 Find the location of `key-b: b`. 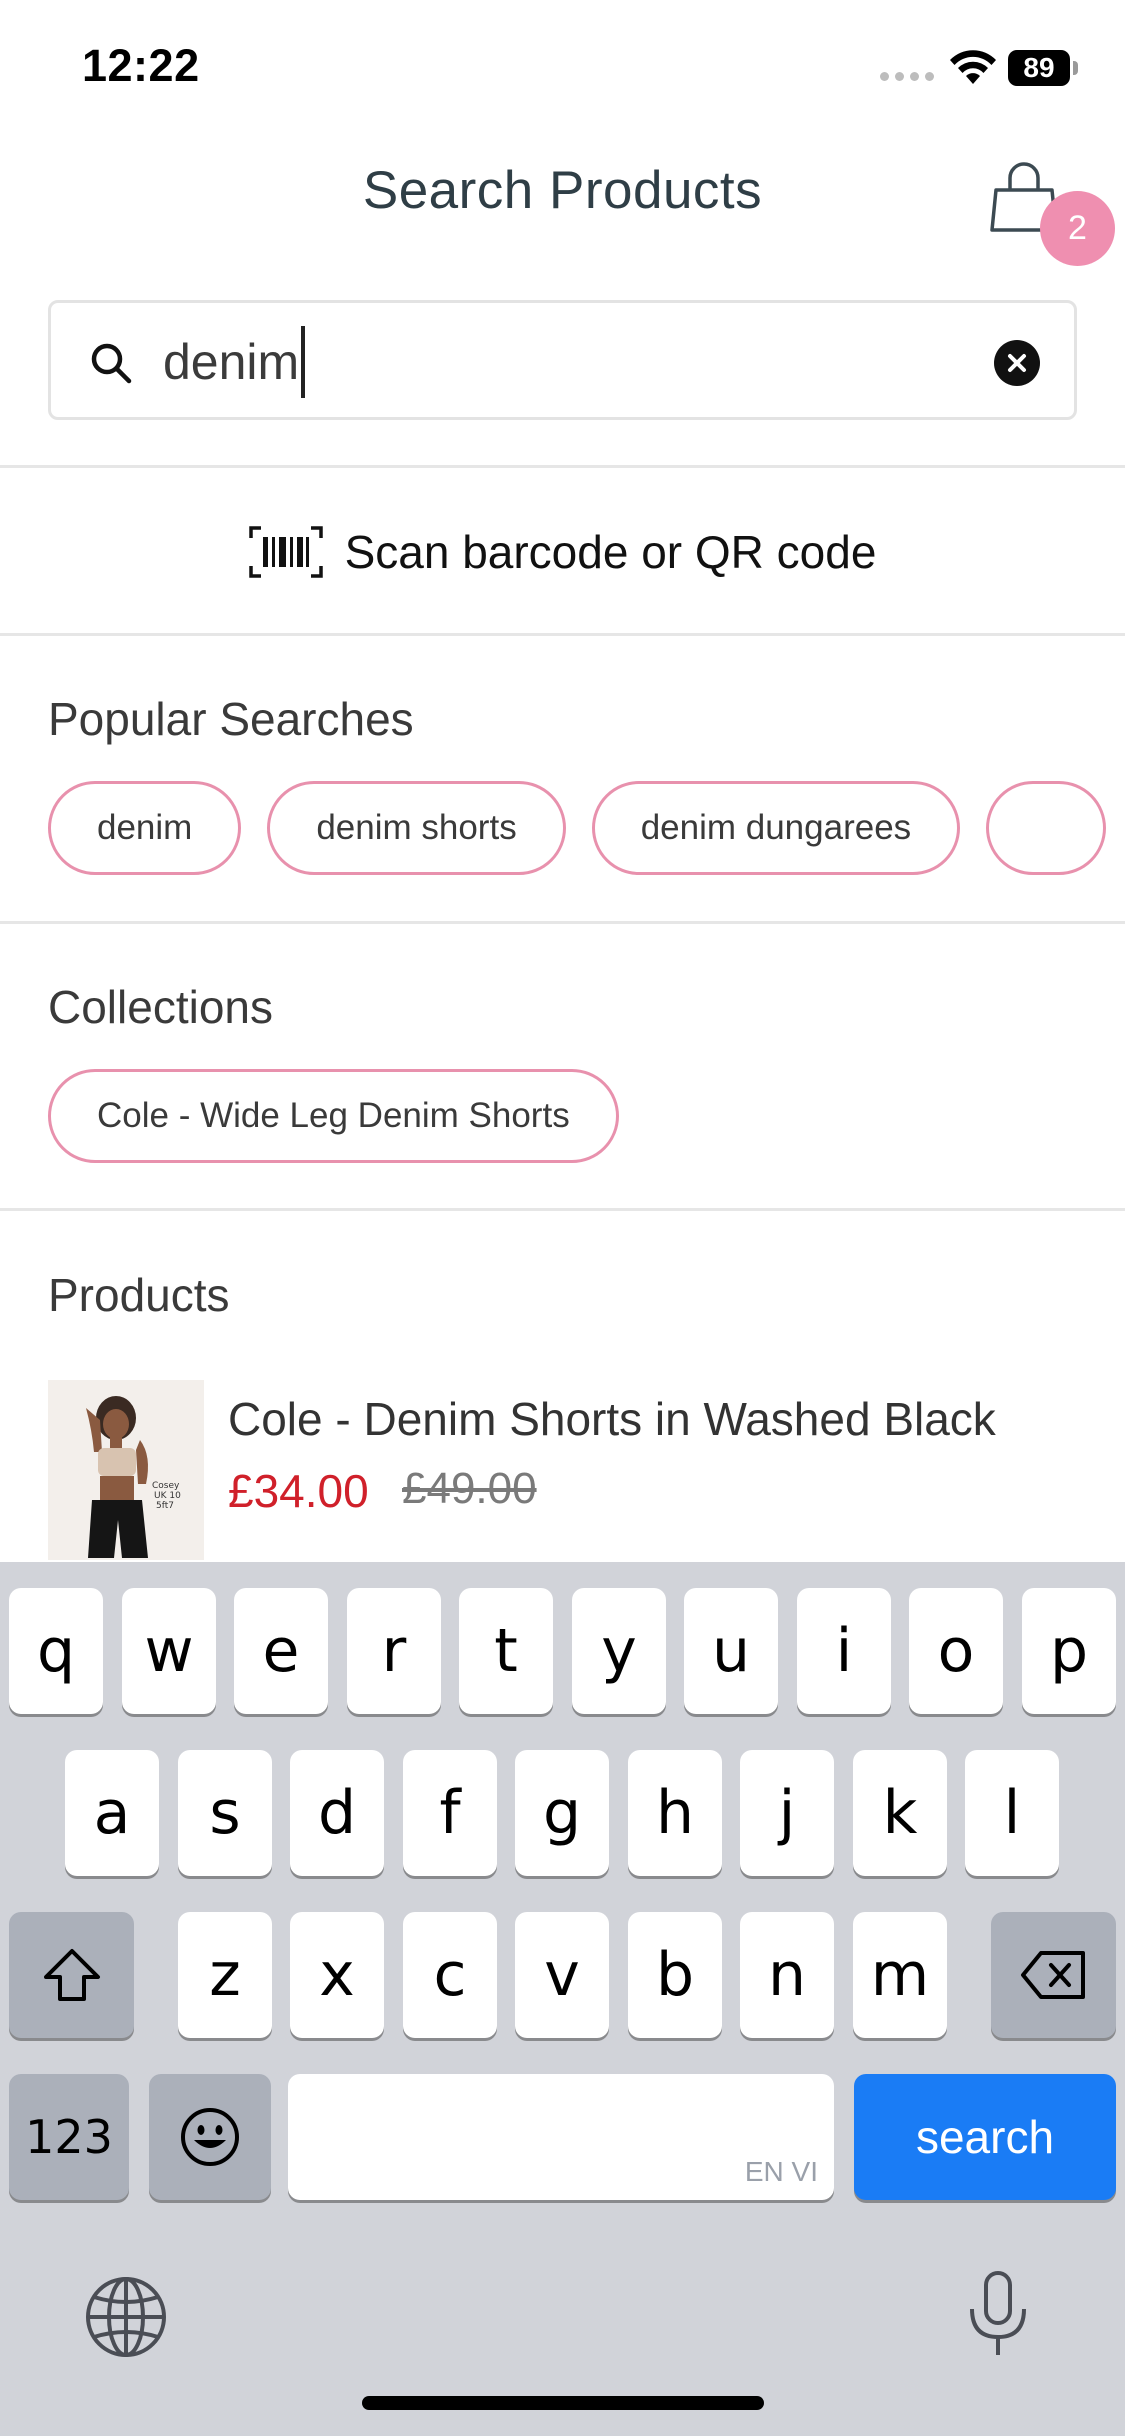

key-b: b is located at coordinates (675, 1975).